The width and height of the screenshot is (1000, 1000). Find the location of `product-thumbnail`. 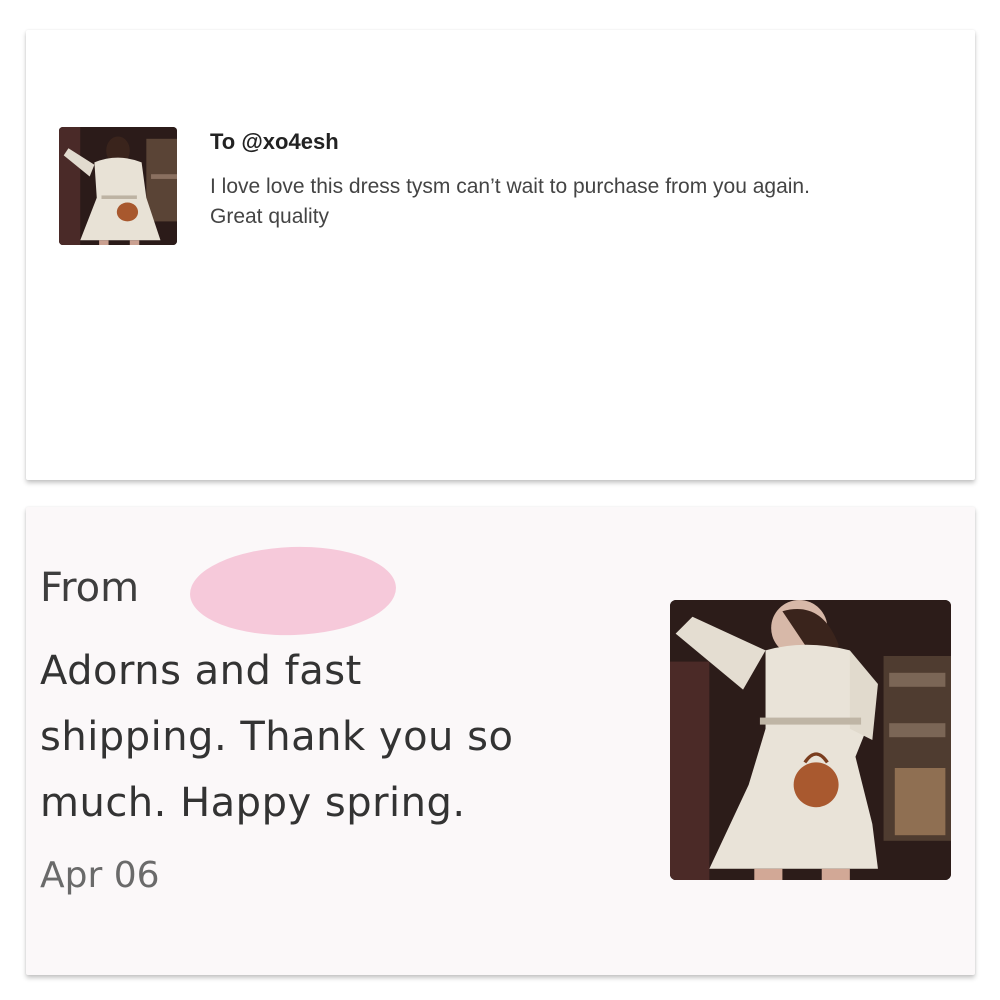

product-thumbnail is located at coordinates (118, 186).